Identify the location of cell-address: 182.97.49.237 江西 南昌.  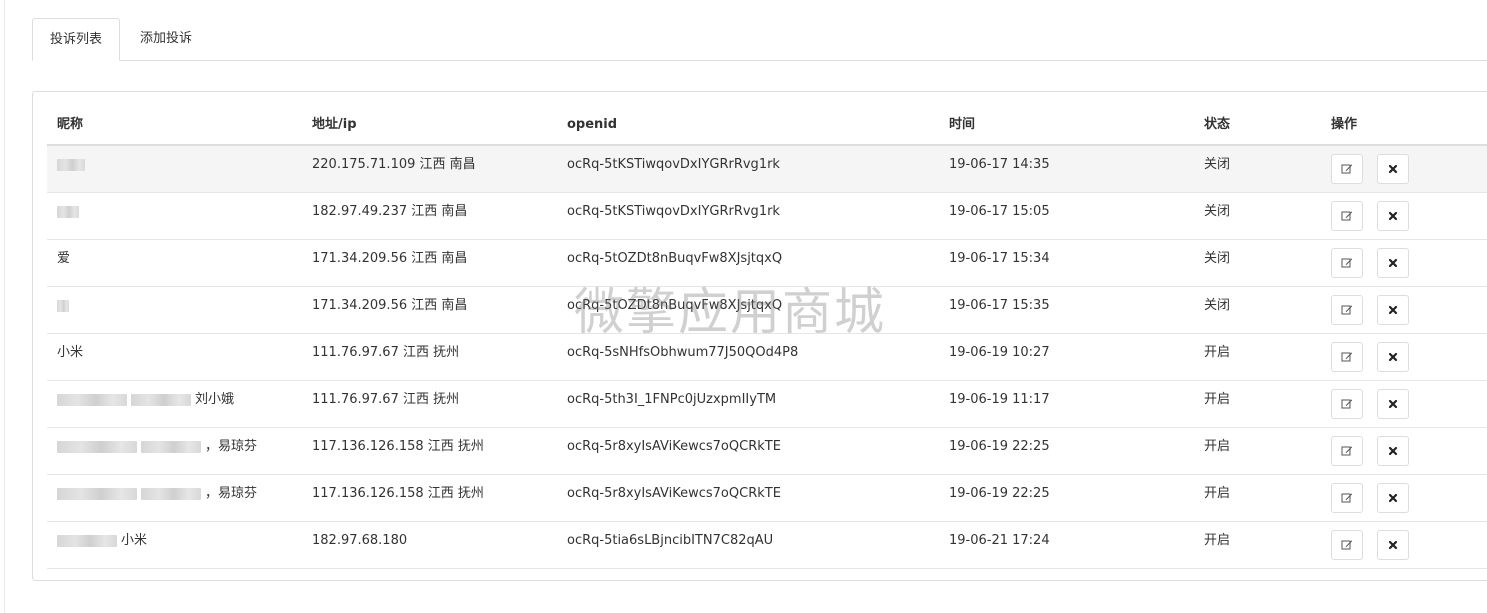
(390, 211).